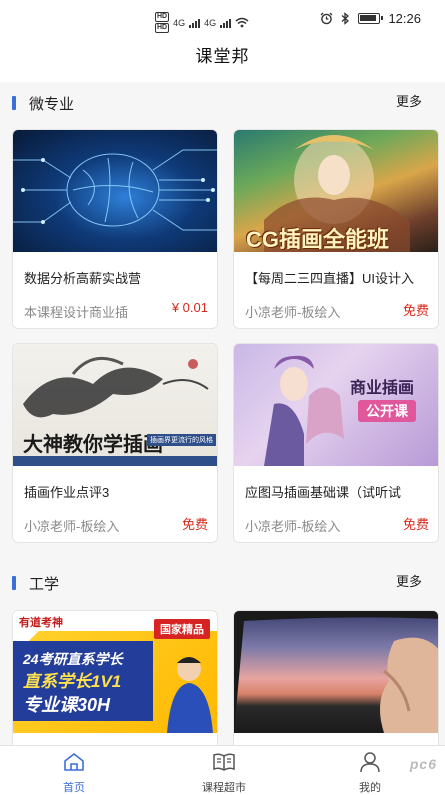 The image size is (445, 795). Describe the element at coordinates (73, 659) in the screenshot. I see `headline-line-1: 24考研直系学长` at that location.